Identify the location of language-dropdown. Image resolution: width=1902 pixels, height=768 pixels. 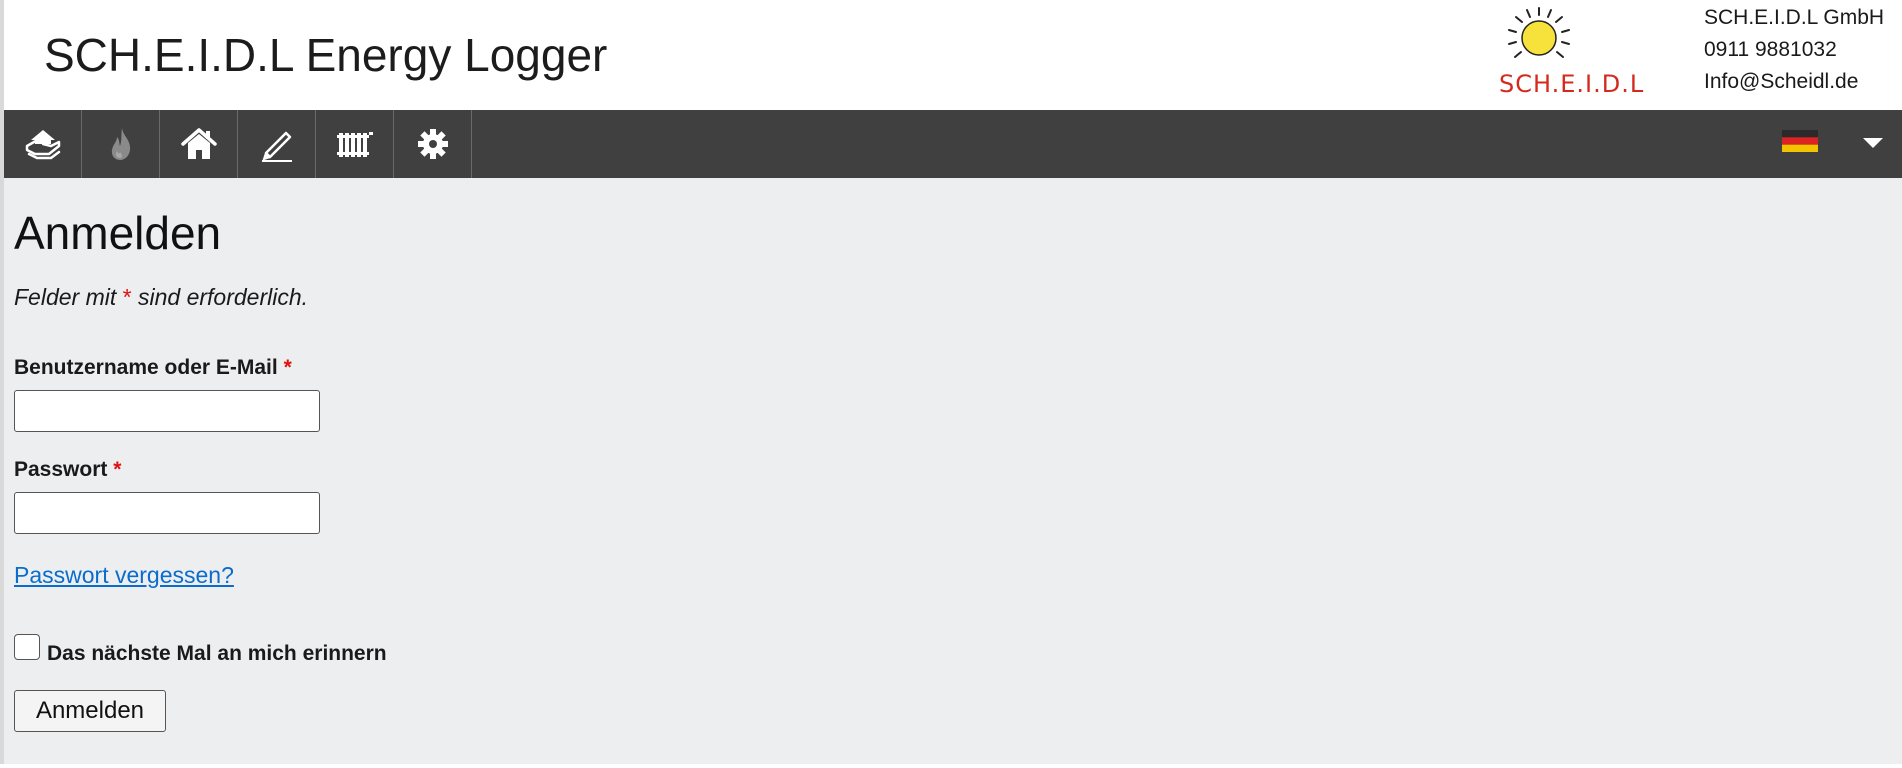
(1873, 142).